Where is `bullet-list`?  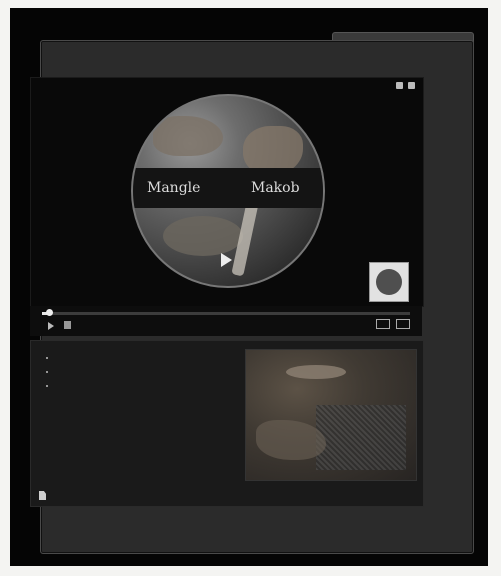
bullet-list is located at coordinates (135, 374).